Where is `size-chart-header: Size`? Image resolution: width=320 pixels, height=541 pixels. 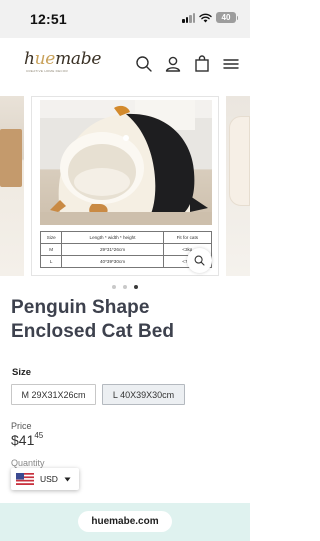 size-chart-header: Size is located at coordinates (51, 237).